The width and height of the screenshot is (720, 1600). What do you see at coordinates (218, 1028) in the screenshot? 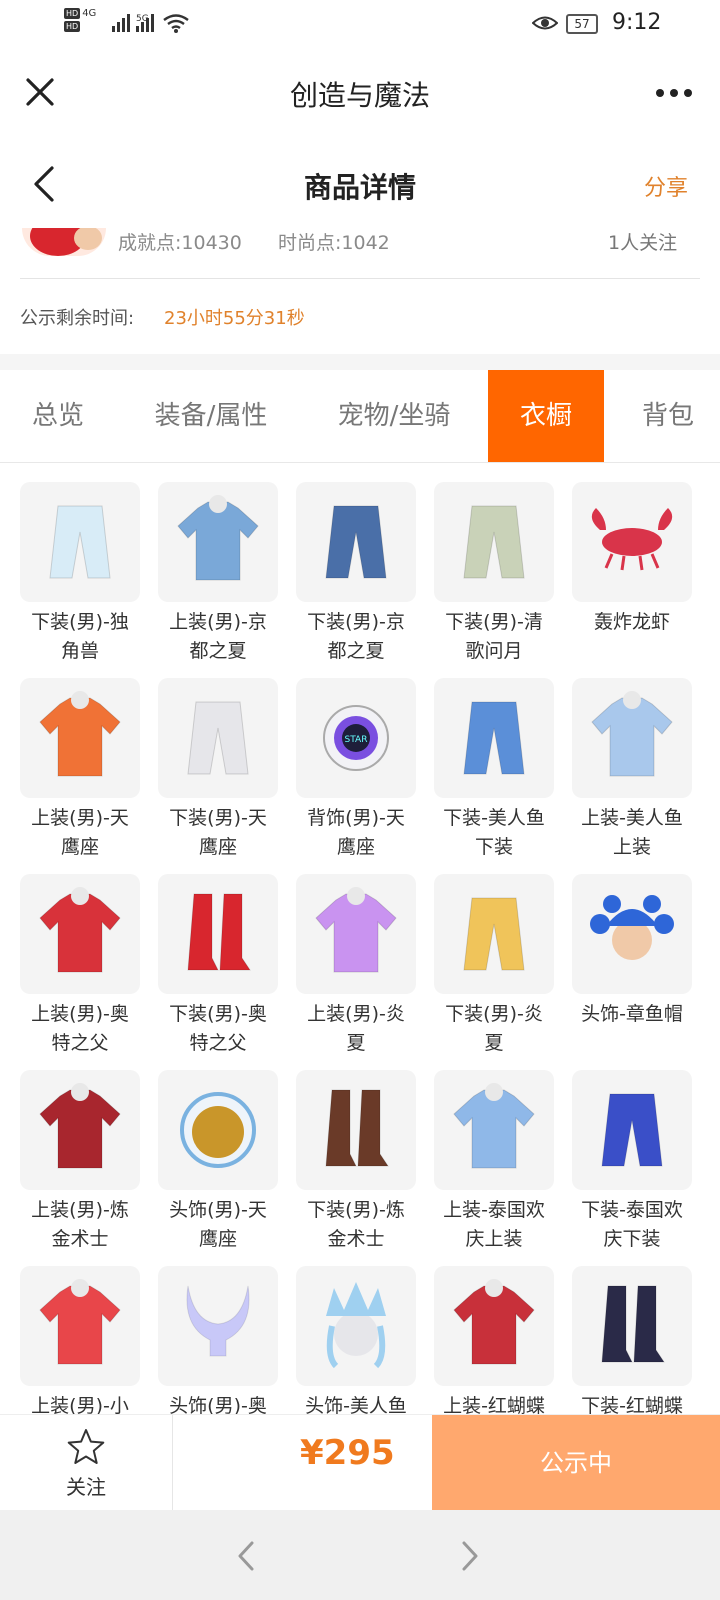
I see `wardrobe-item-name: 下装(男)-奥特之父` at bounding box center [218, 1028].